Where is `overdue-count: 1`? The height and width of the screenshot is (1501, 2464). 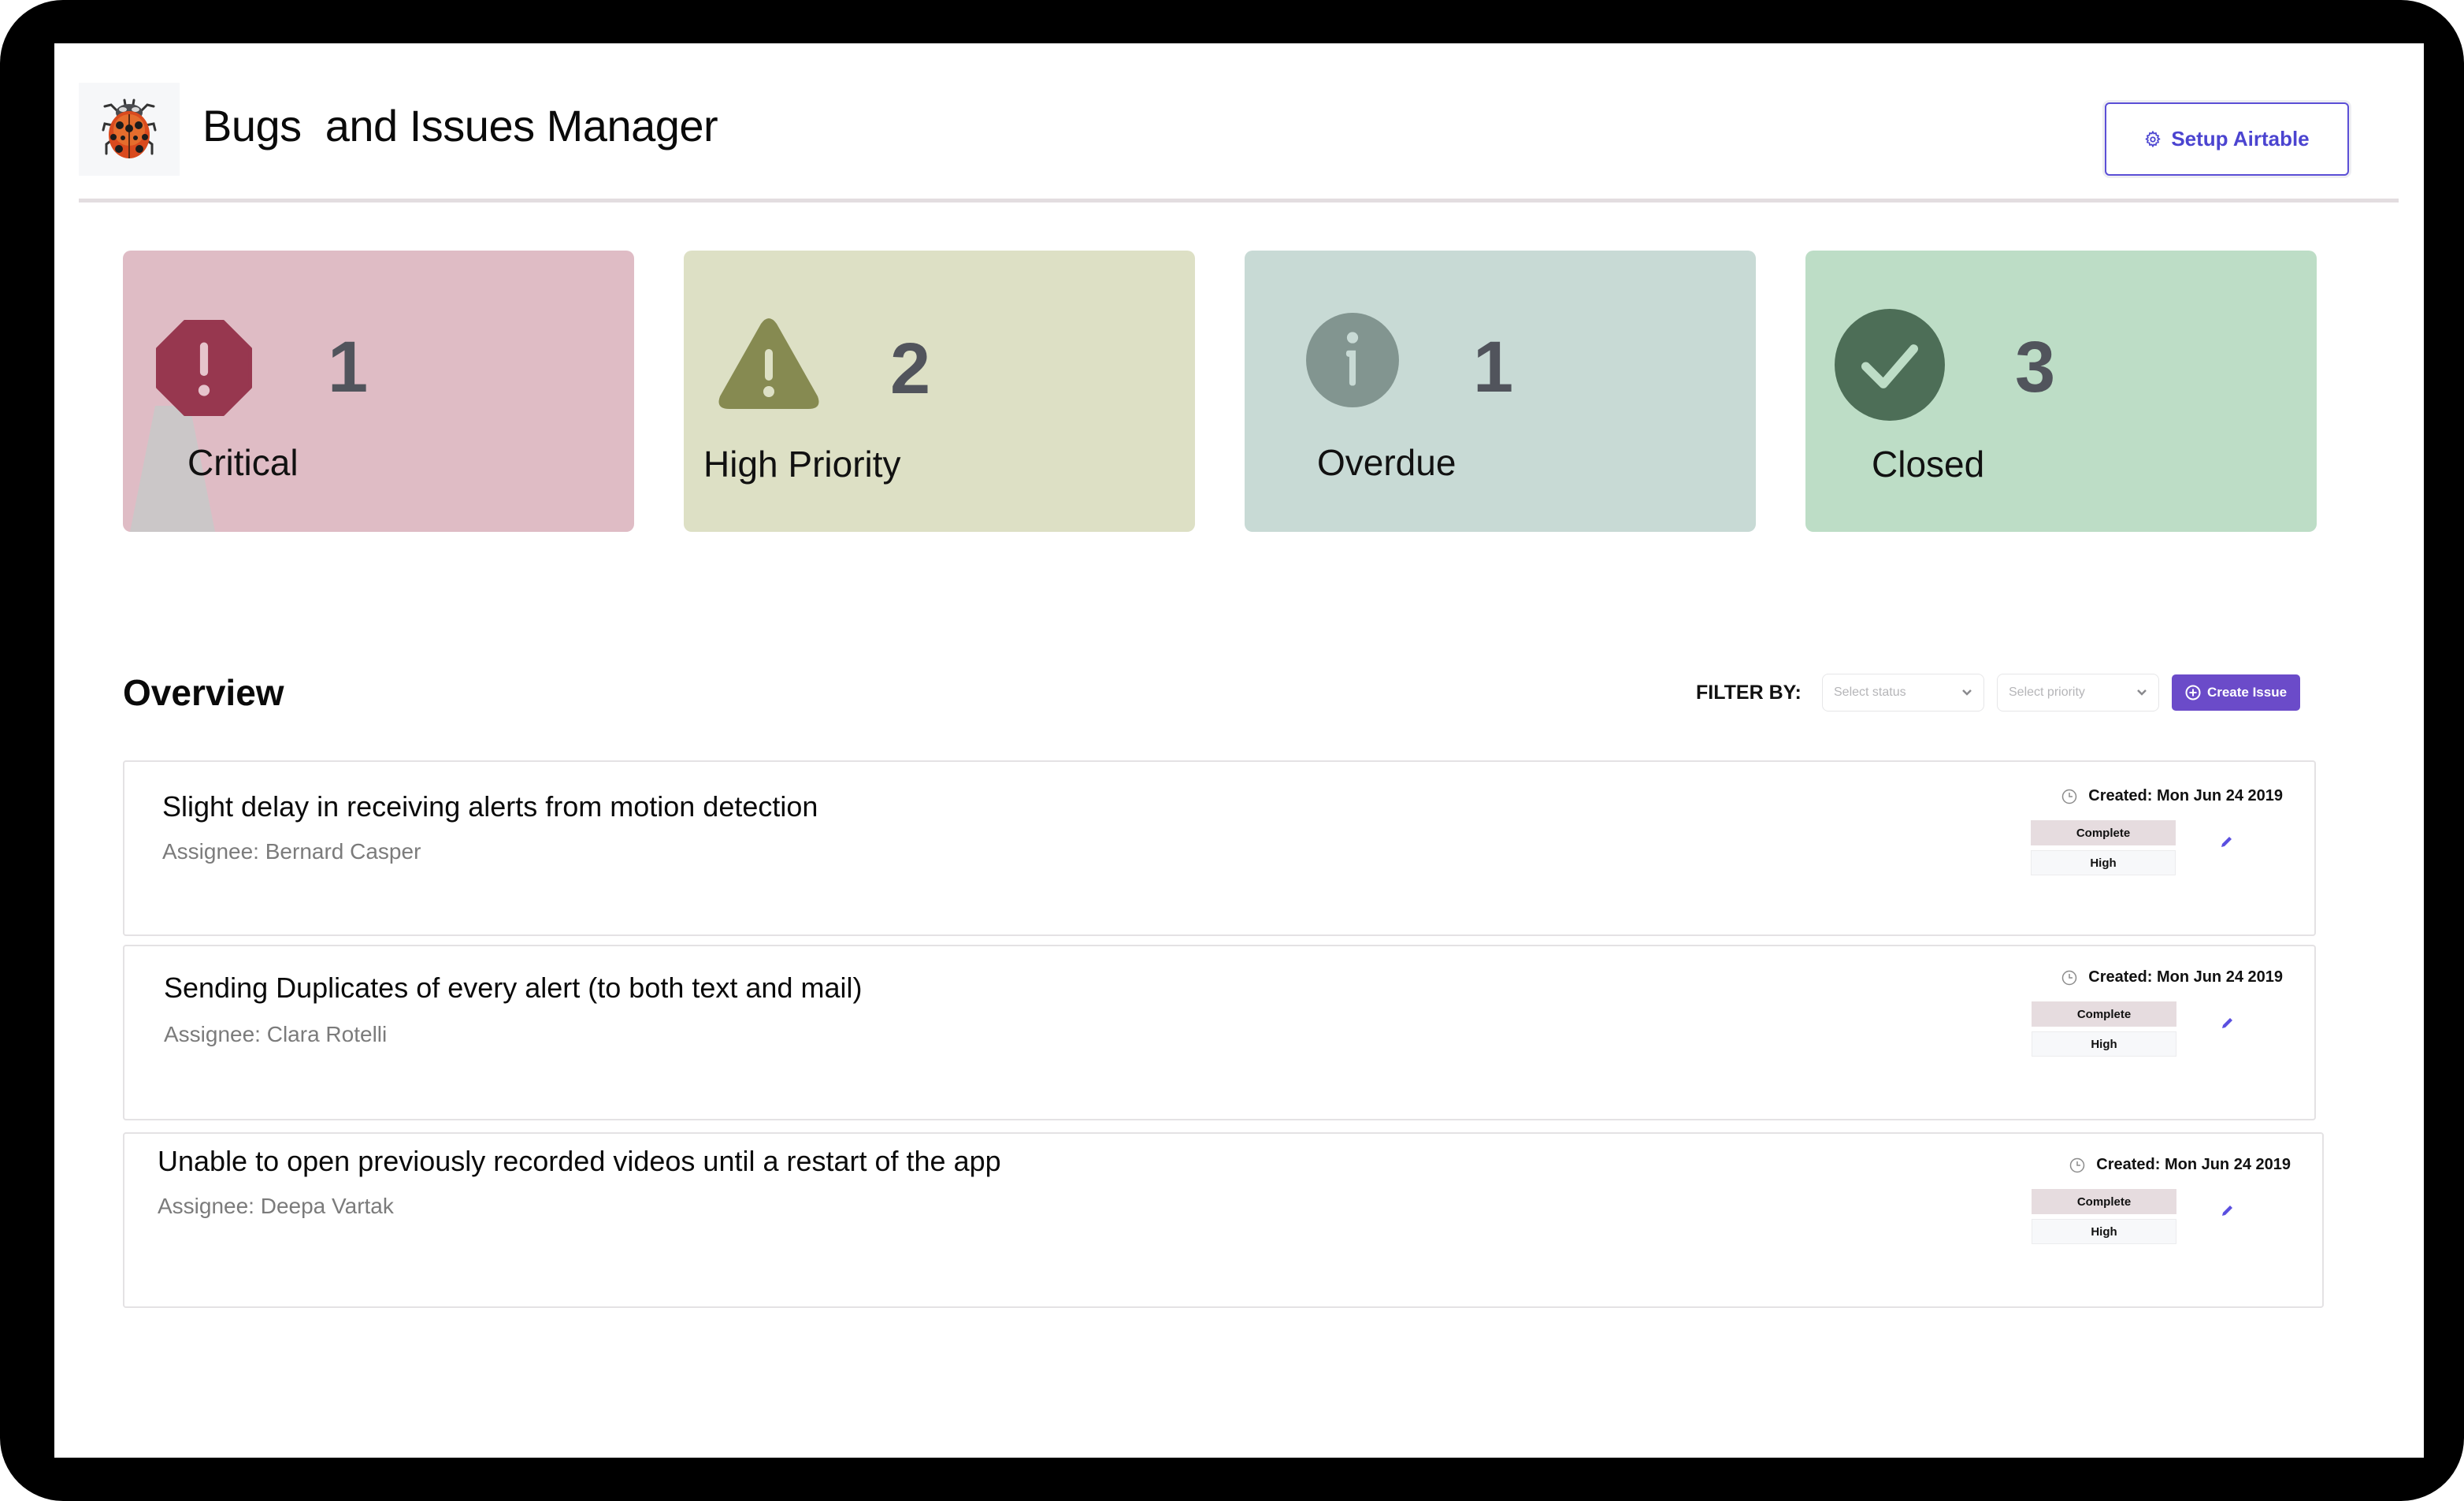 overdue-count: 1 is located at coordinates (1493, 367).